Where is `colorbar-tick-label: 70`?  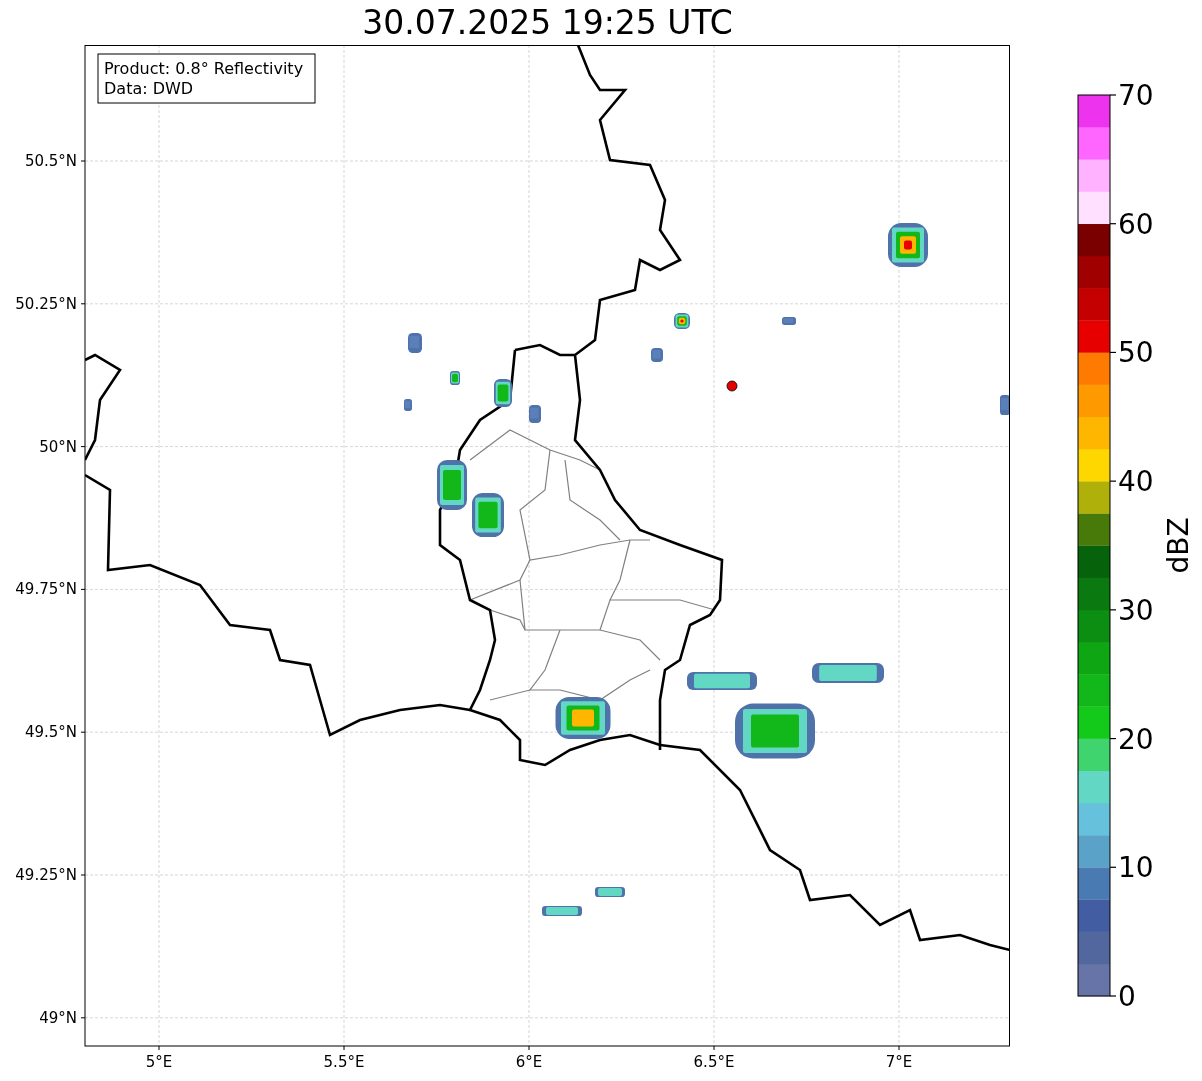
colorbar-tick-label: 70 is located at coordinates (1136, 96).